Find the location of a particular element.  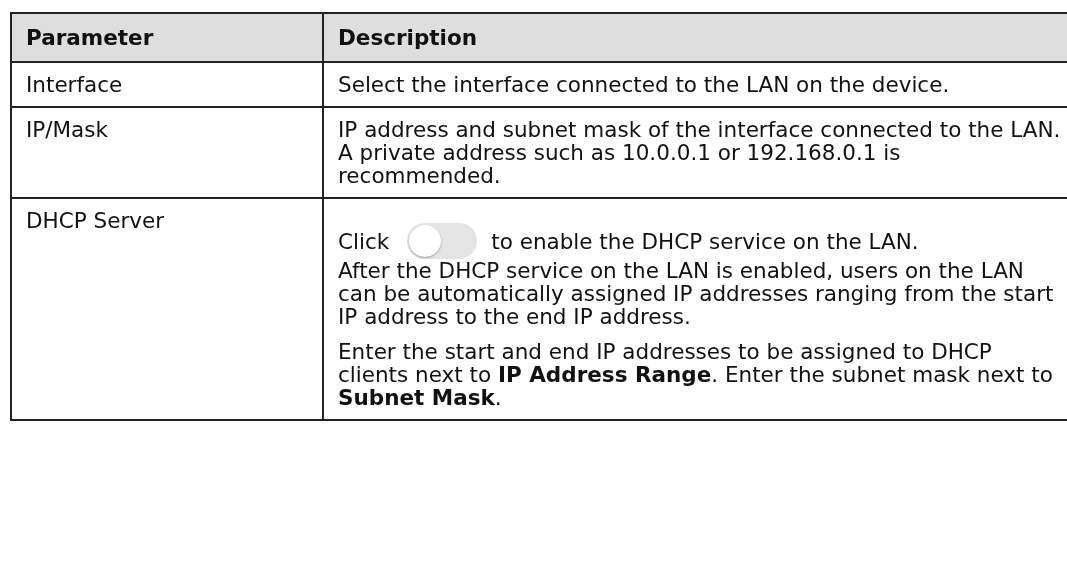

description-text: Enter the start and end IP addresses to be assigned to DHCP clients next to IP Address Range. Enter the subnet mask next to Subnet Mask. is located at coordinates (696, 374).